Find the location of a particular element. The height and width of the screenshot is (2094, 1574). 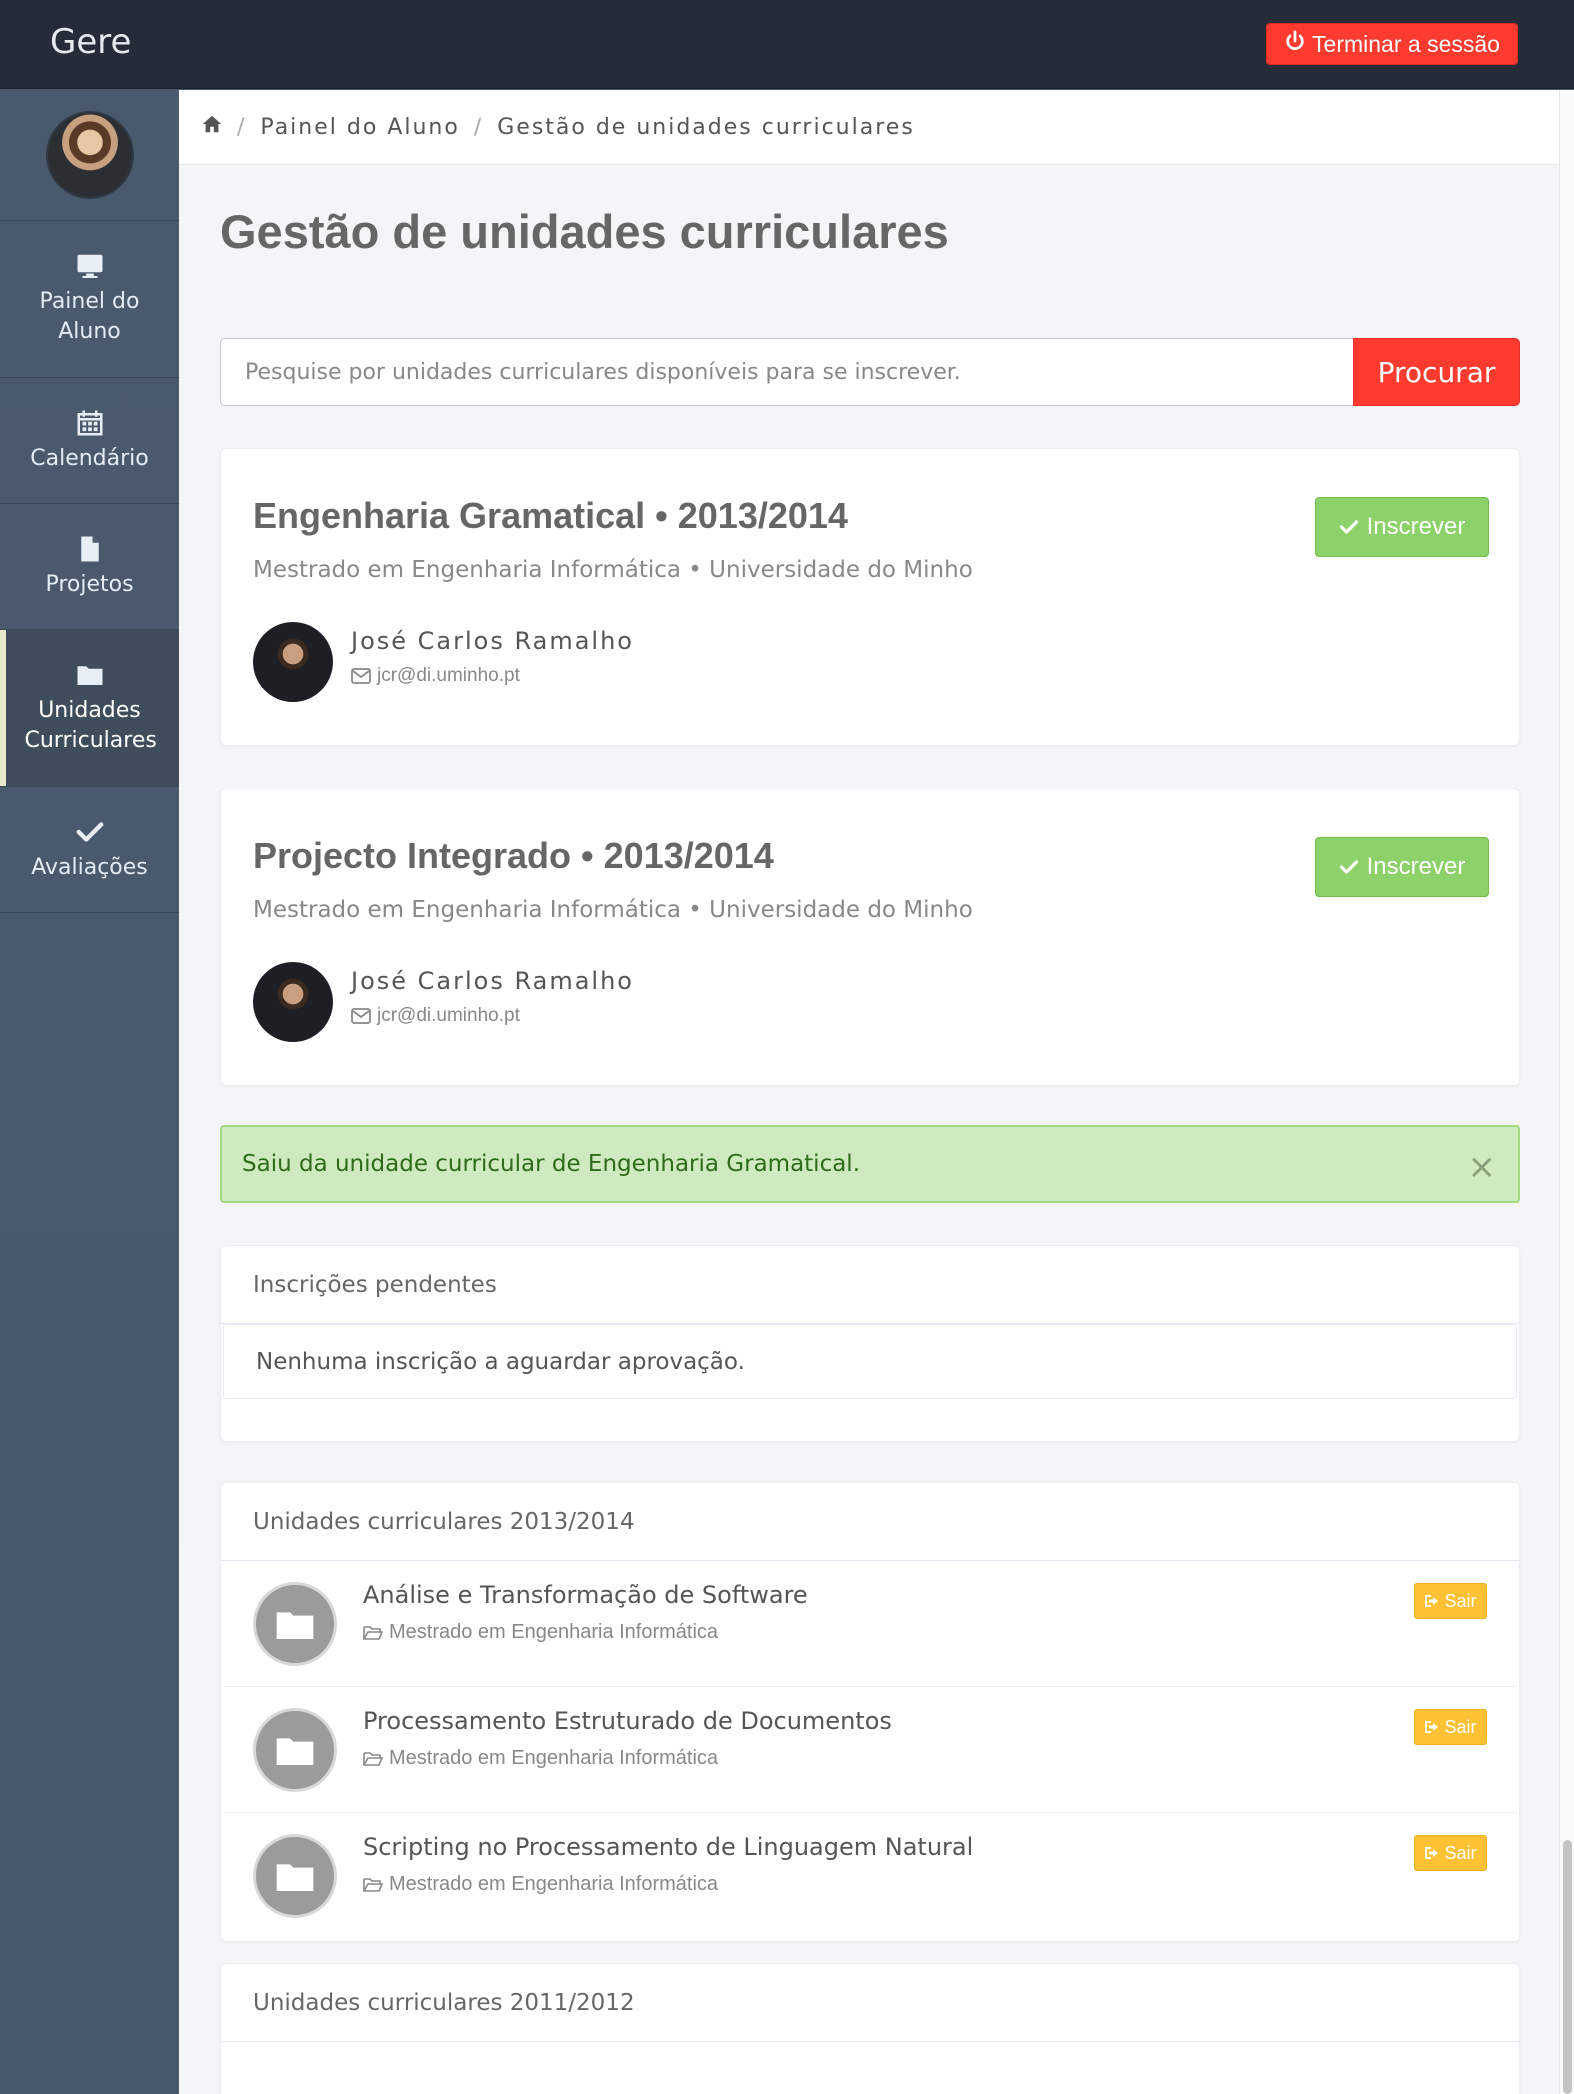

sidebar-item-unidades-curriculares: Unidades Curriculares is located at coordinates (89, 708).